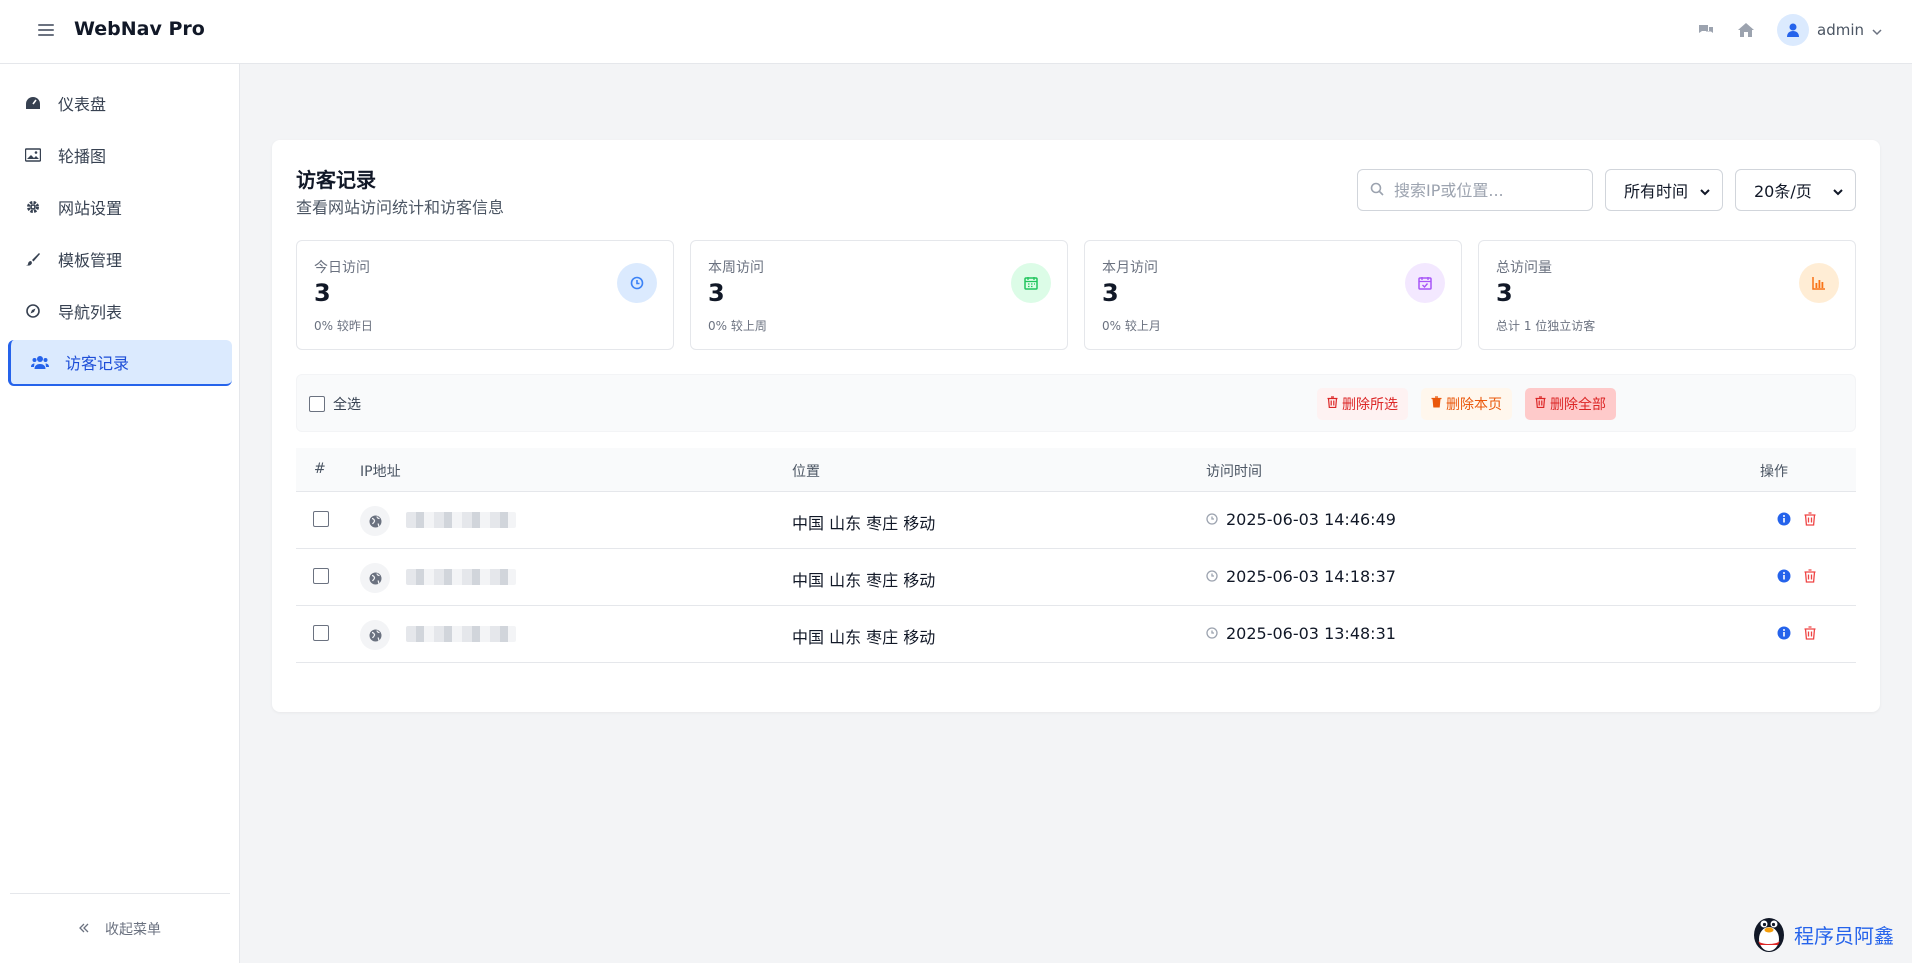 This screenshot has width=1912, height=963. What do you see at coordinates (1546, 326) in the screenshot?
I see `stat-compare: 总计 1 位独立访客` at bounding box center [1546, 326].